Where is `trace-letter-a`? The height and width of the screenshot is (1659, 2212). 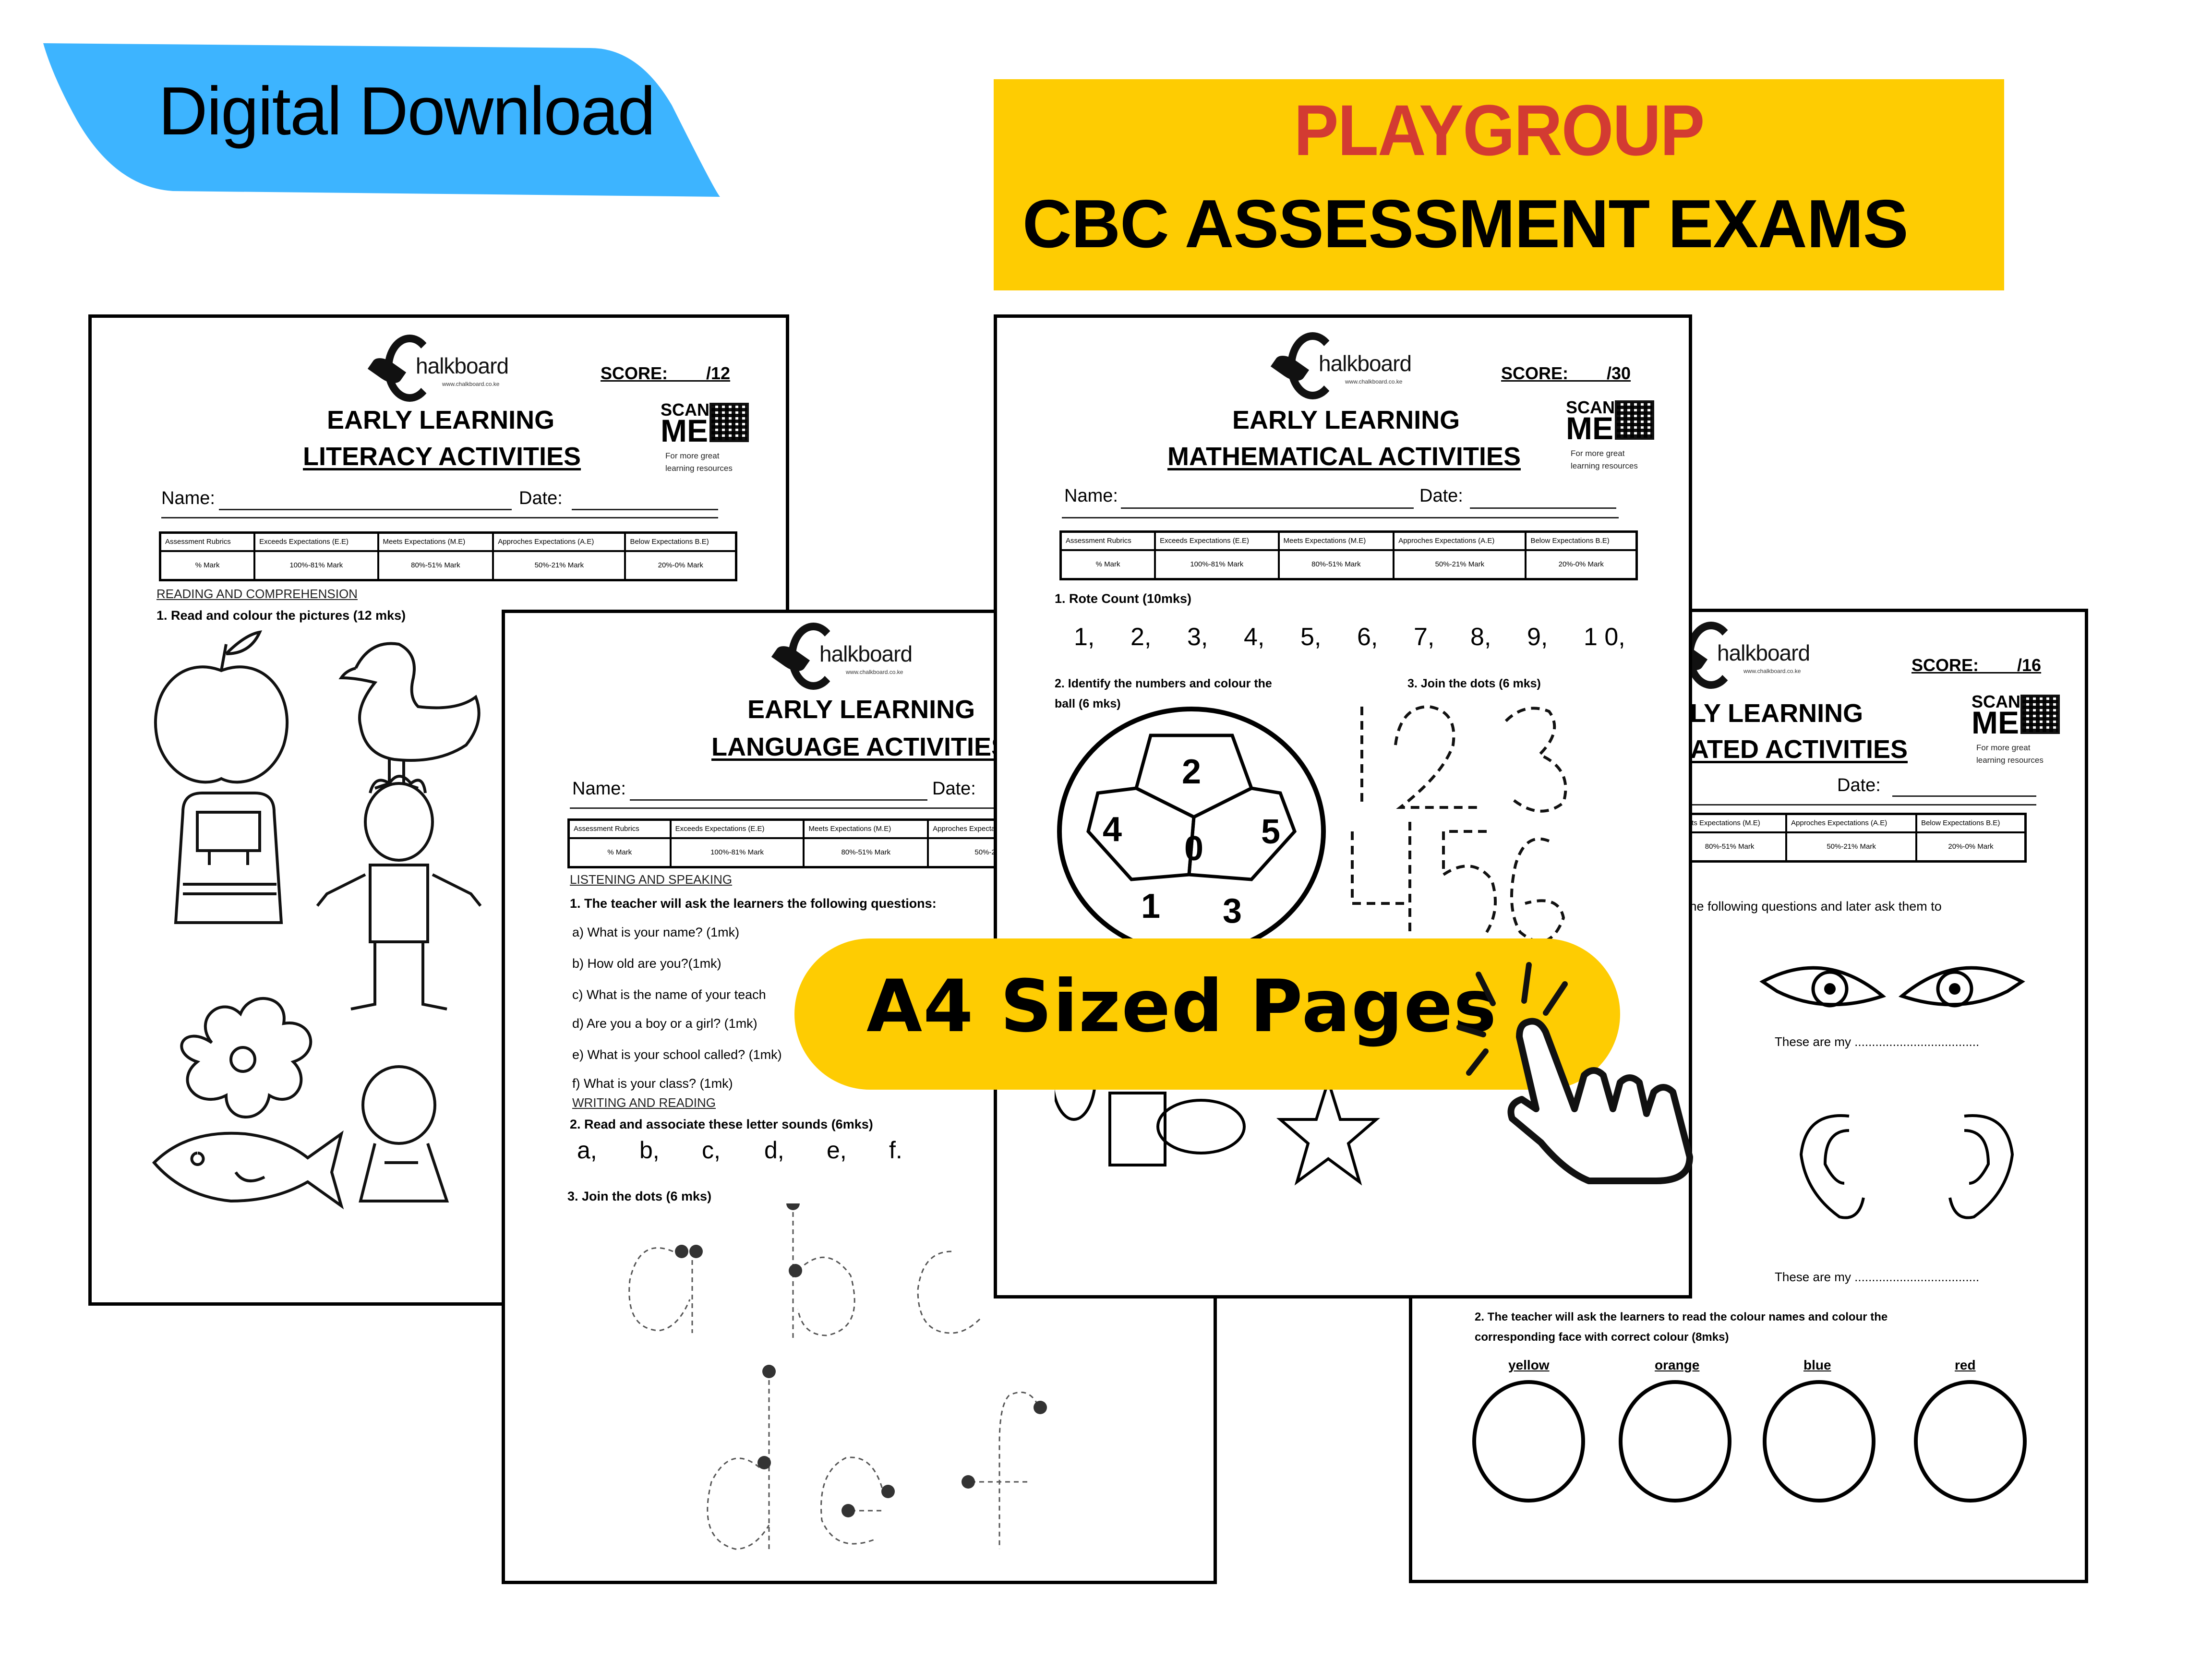
trace-letter-a is located at coordinates (660, 1290).